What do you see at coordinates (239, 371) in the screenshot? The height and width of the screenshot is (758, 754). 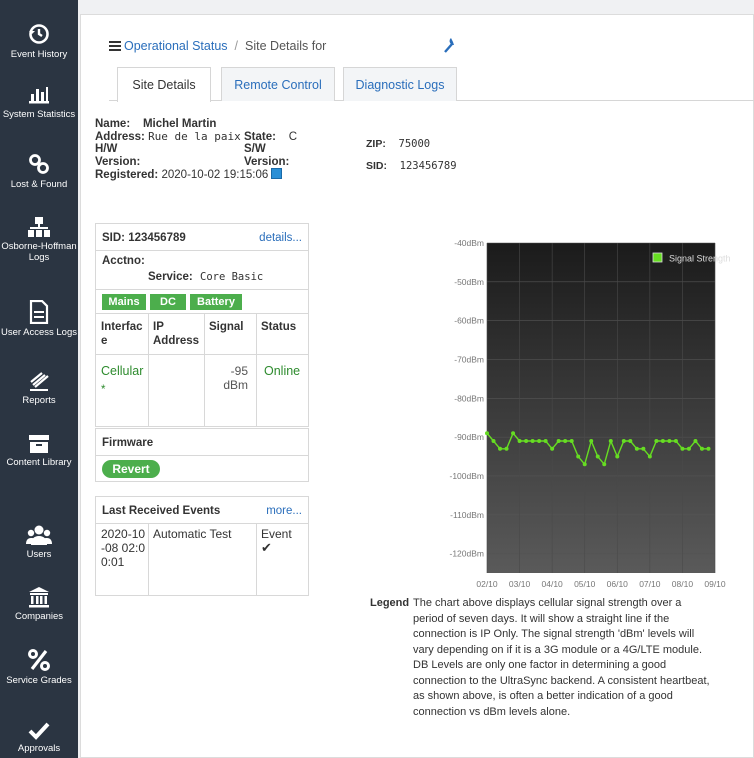 I see `signal-value: -95` at bounding box center [239, 371].